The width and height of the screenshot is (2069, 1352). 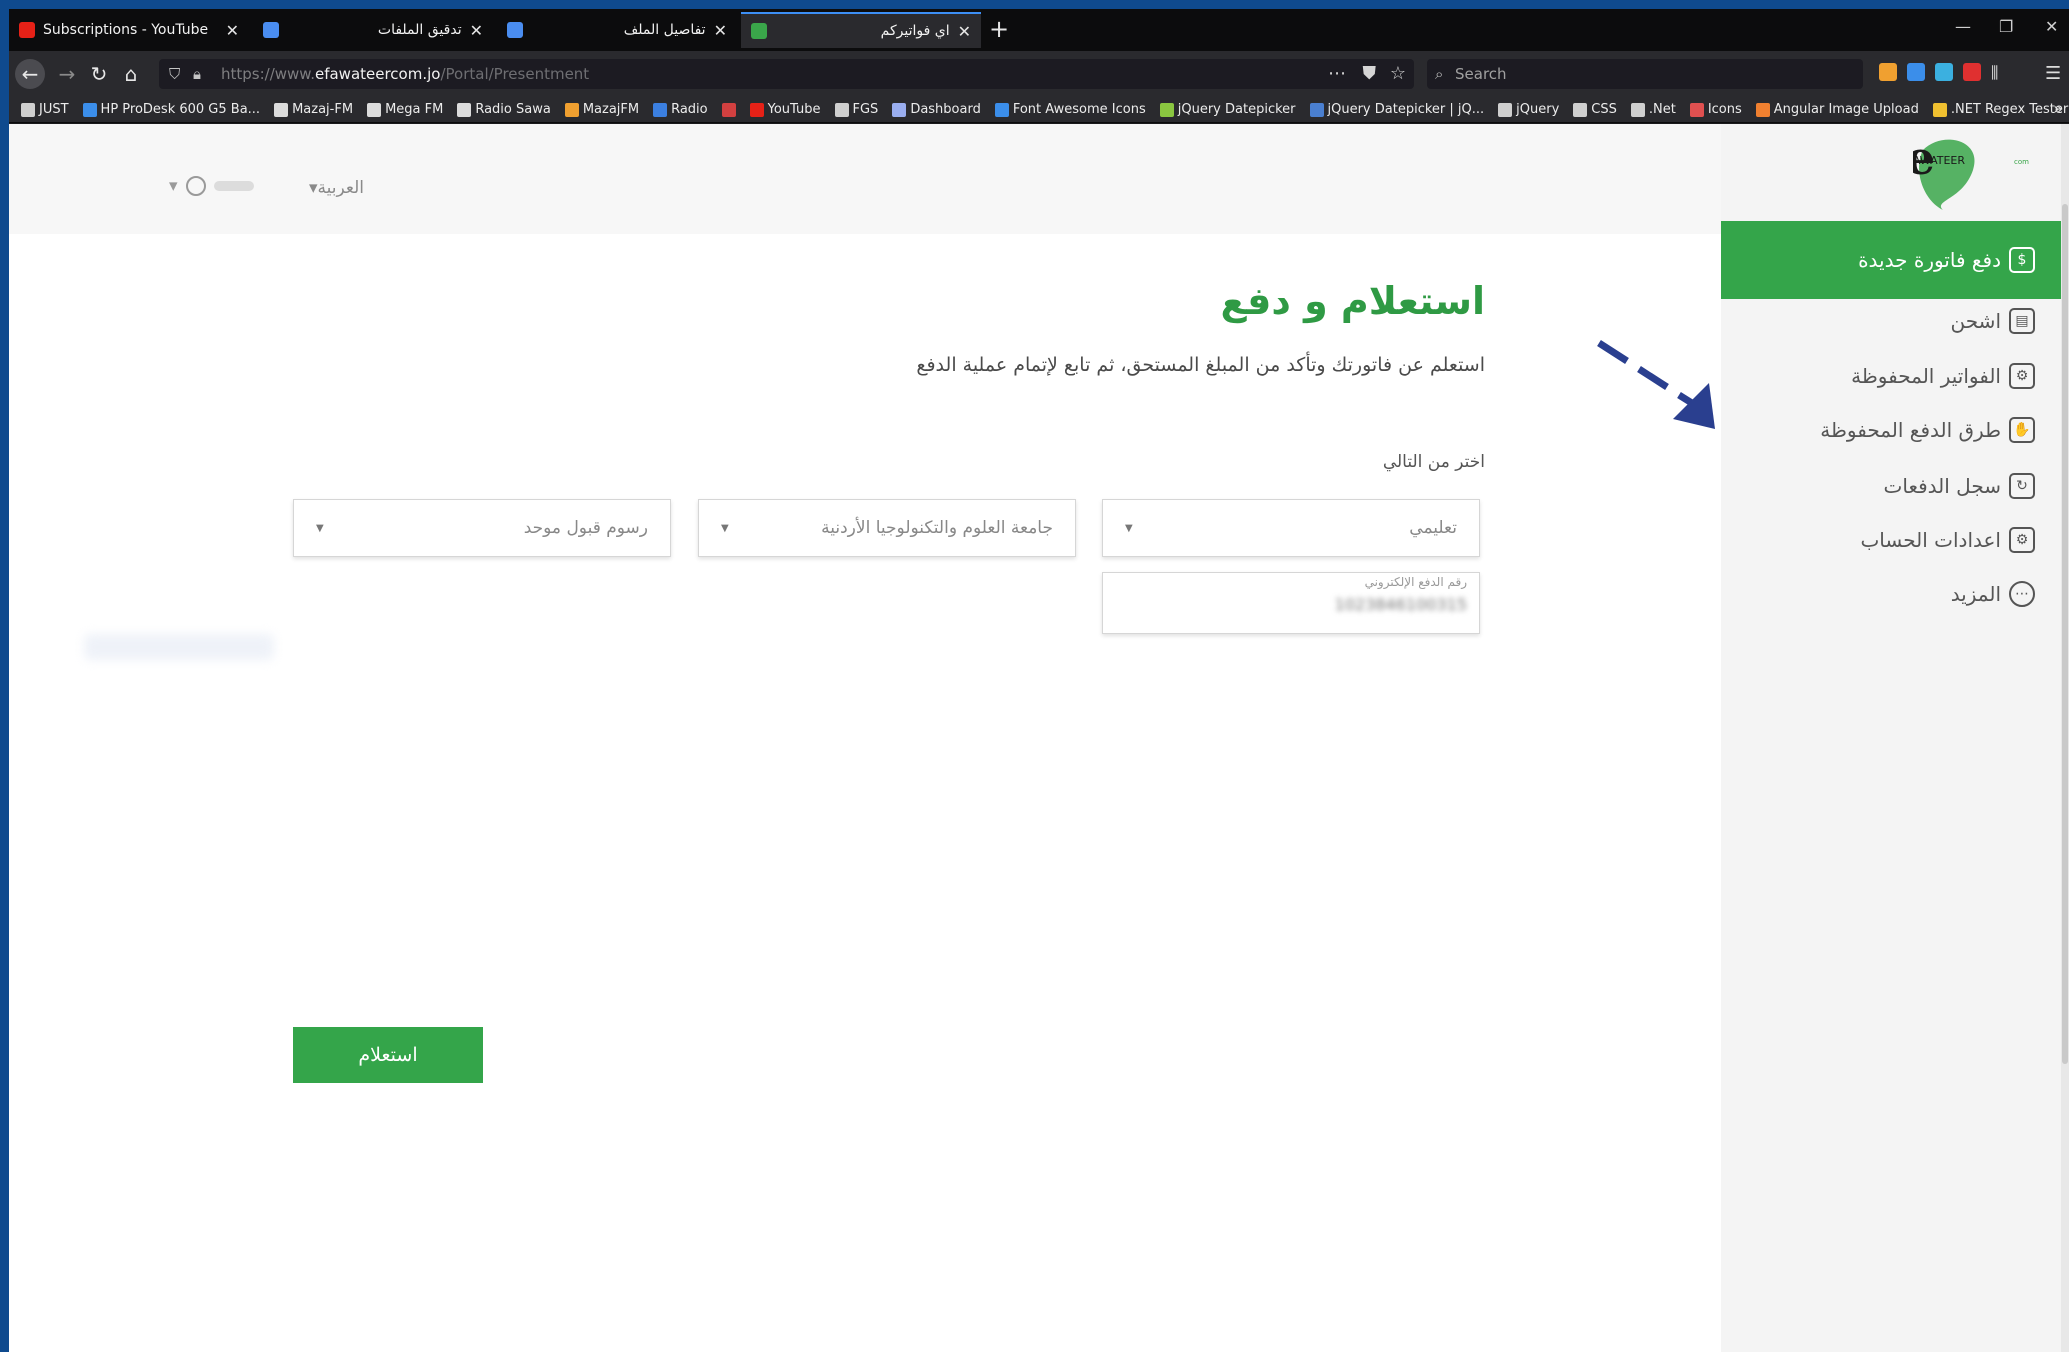 I want to click on forward-icon: →, so click(x=67, y=74).